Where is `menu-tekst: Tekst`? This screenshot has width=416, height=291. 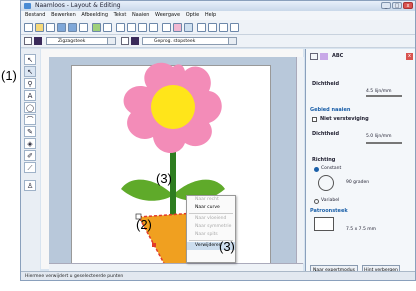
menu-tekst: Tekst is located at coordinates (120, 15).